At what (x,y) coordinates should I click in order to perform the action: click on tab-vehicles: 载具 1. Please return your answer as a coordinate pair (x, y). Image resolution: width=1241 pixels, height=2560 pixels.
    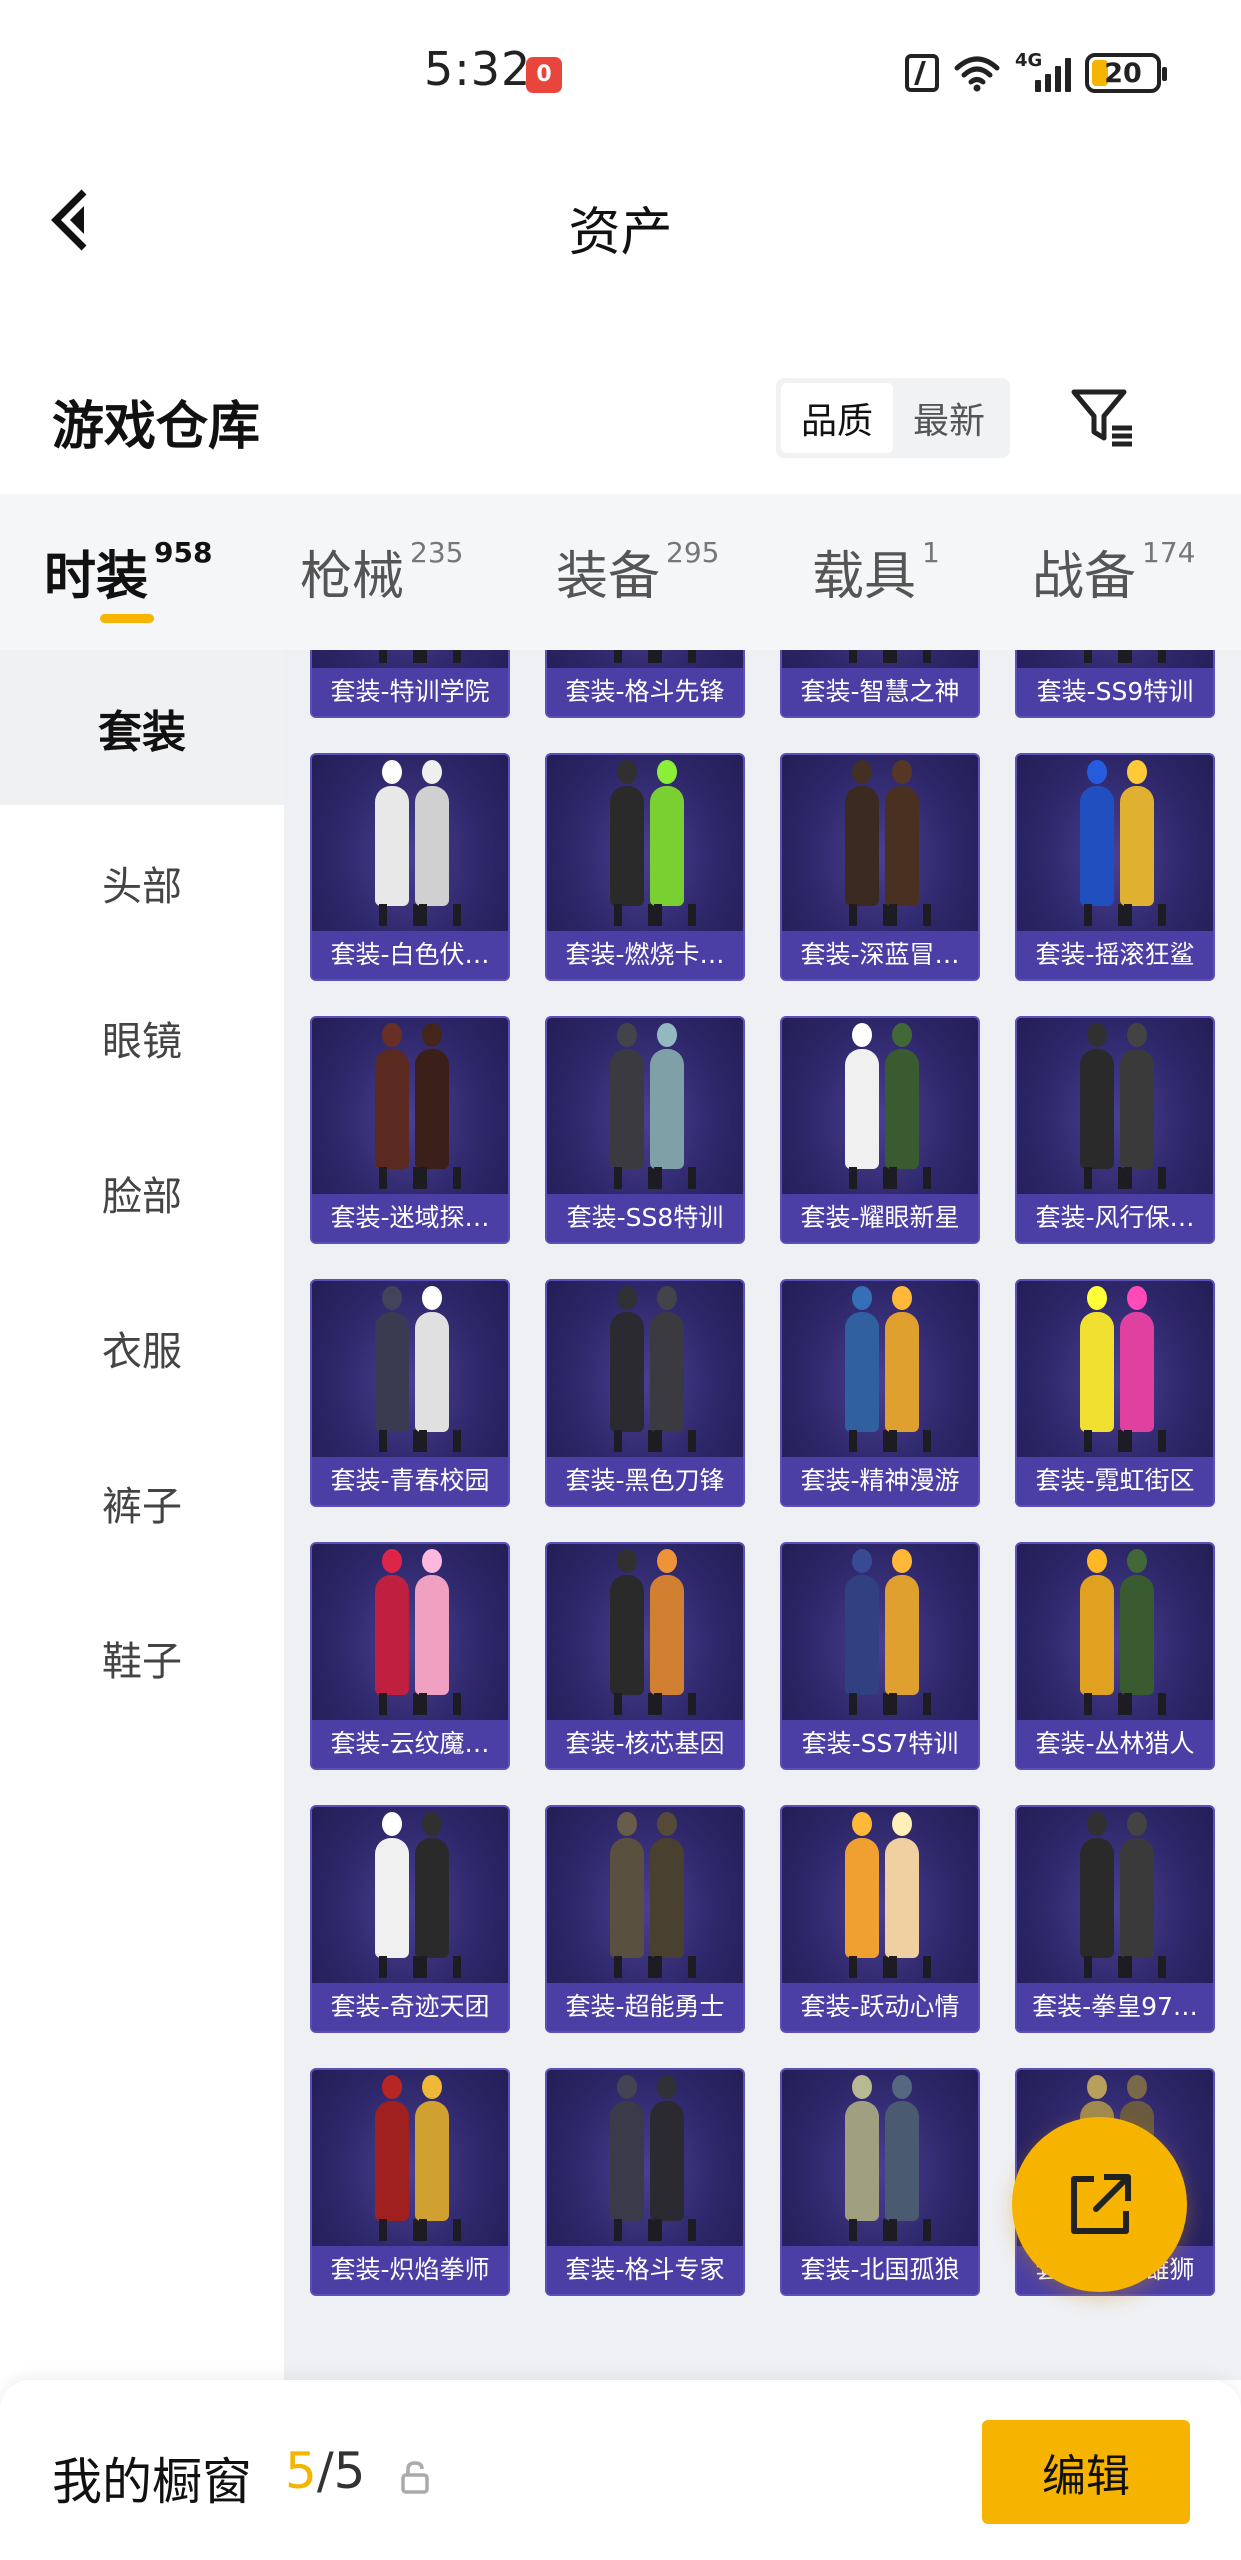
    Looking at the image, I should click on (876, 571).